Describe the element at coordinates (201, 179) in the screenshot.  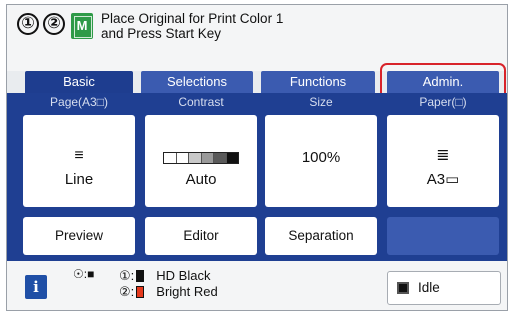
I see `contrast-value: Auto` at that location.